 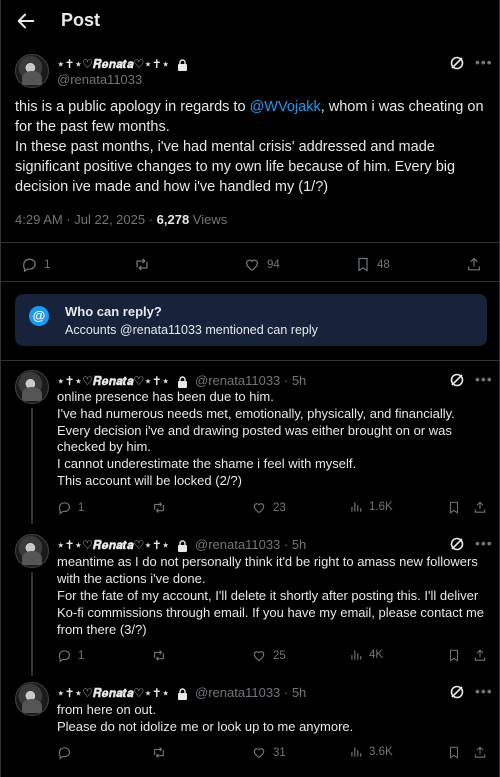 What do you see at coordinates (371, 507) in the screenshot?
I see `views-button: 1.6K` at bounding box center [371, 507].